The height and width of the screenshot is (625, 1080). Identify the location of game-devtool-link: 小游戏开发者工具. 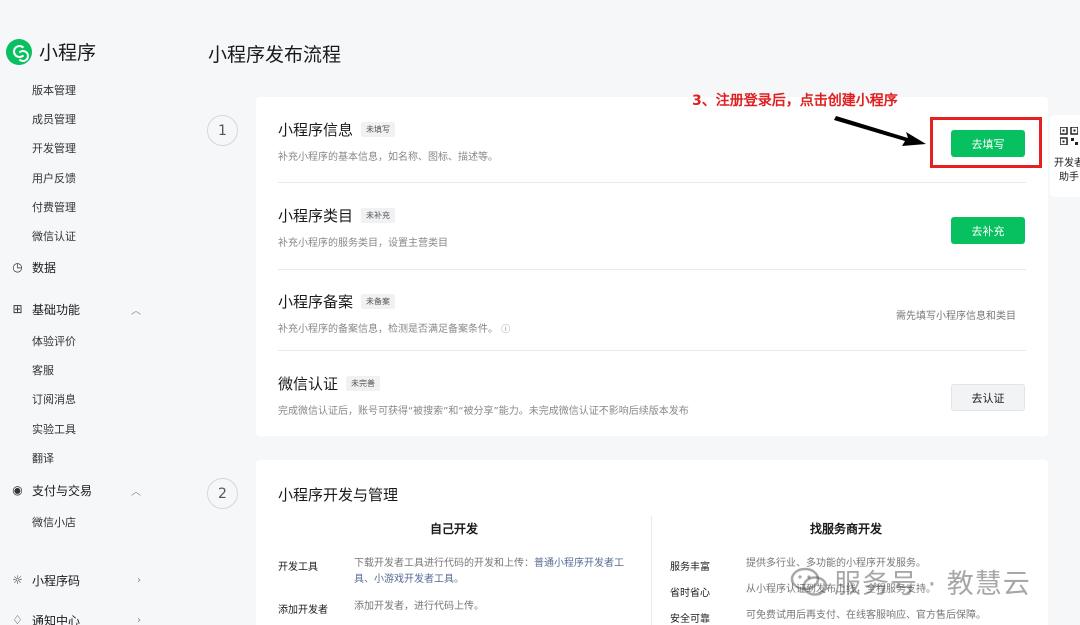
(414, 579).